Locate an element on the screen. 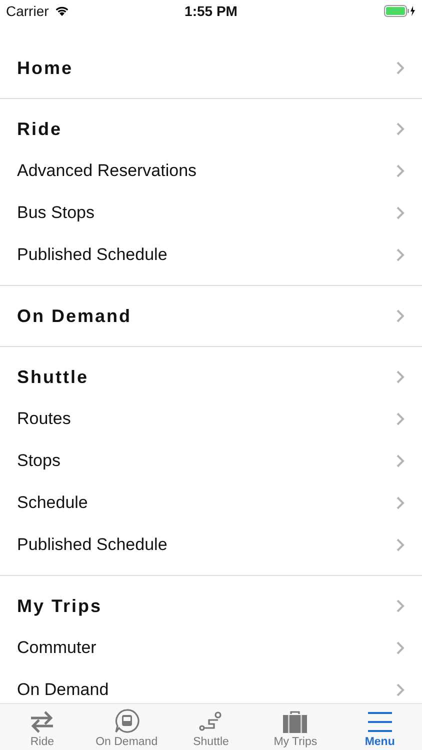 The height and width of the screenshot is (750, 422). menu-item: Schedule is located at coordinates (52, 503).